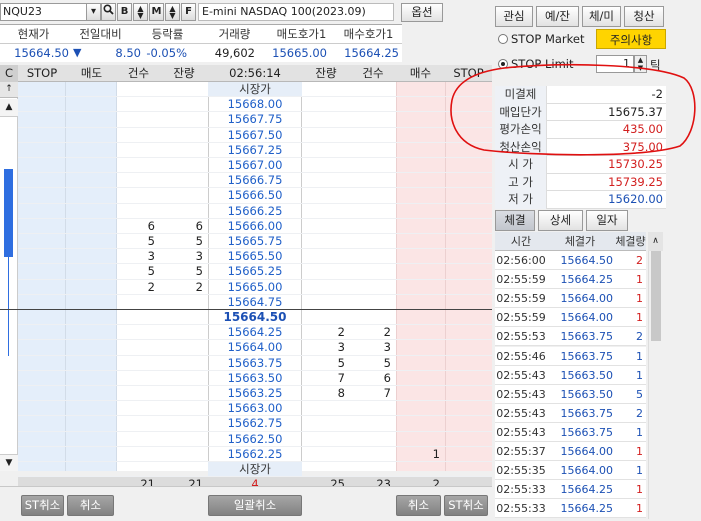 The height and width of the screenshot is (521, 701). I want to click on tab-deposit: 예/잔, so click(557, 16).